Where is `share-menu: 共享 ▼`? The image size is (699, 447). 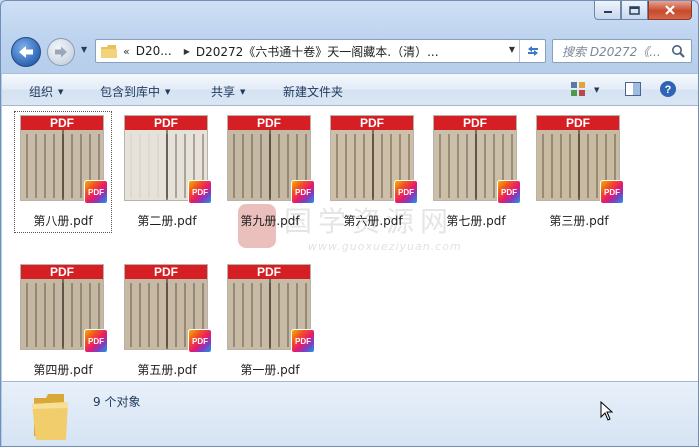 share-menu: 共享 ▼ is located at coordinates (228, 91).